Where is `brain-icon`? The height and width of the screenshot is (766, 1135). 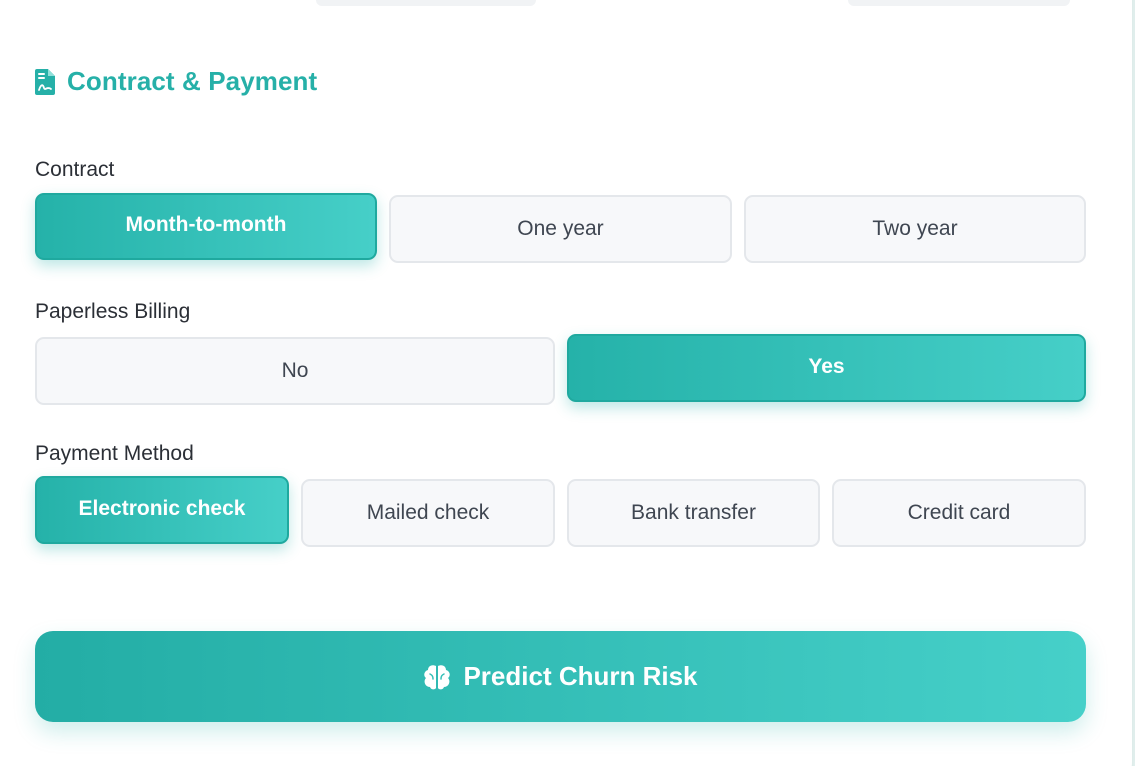 brain-icon is located at coordinates (437, 677).